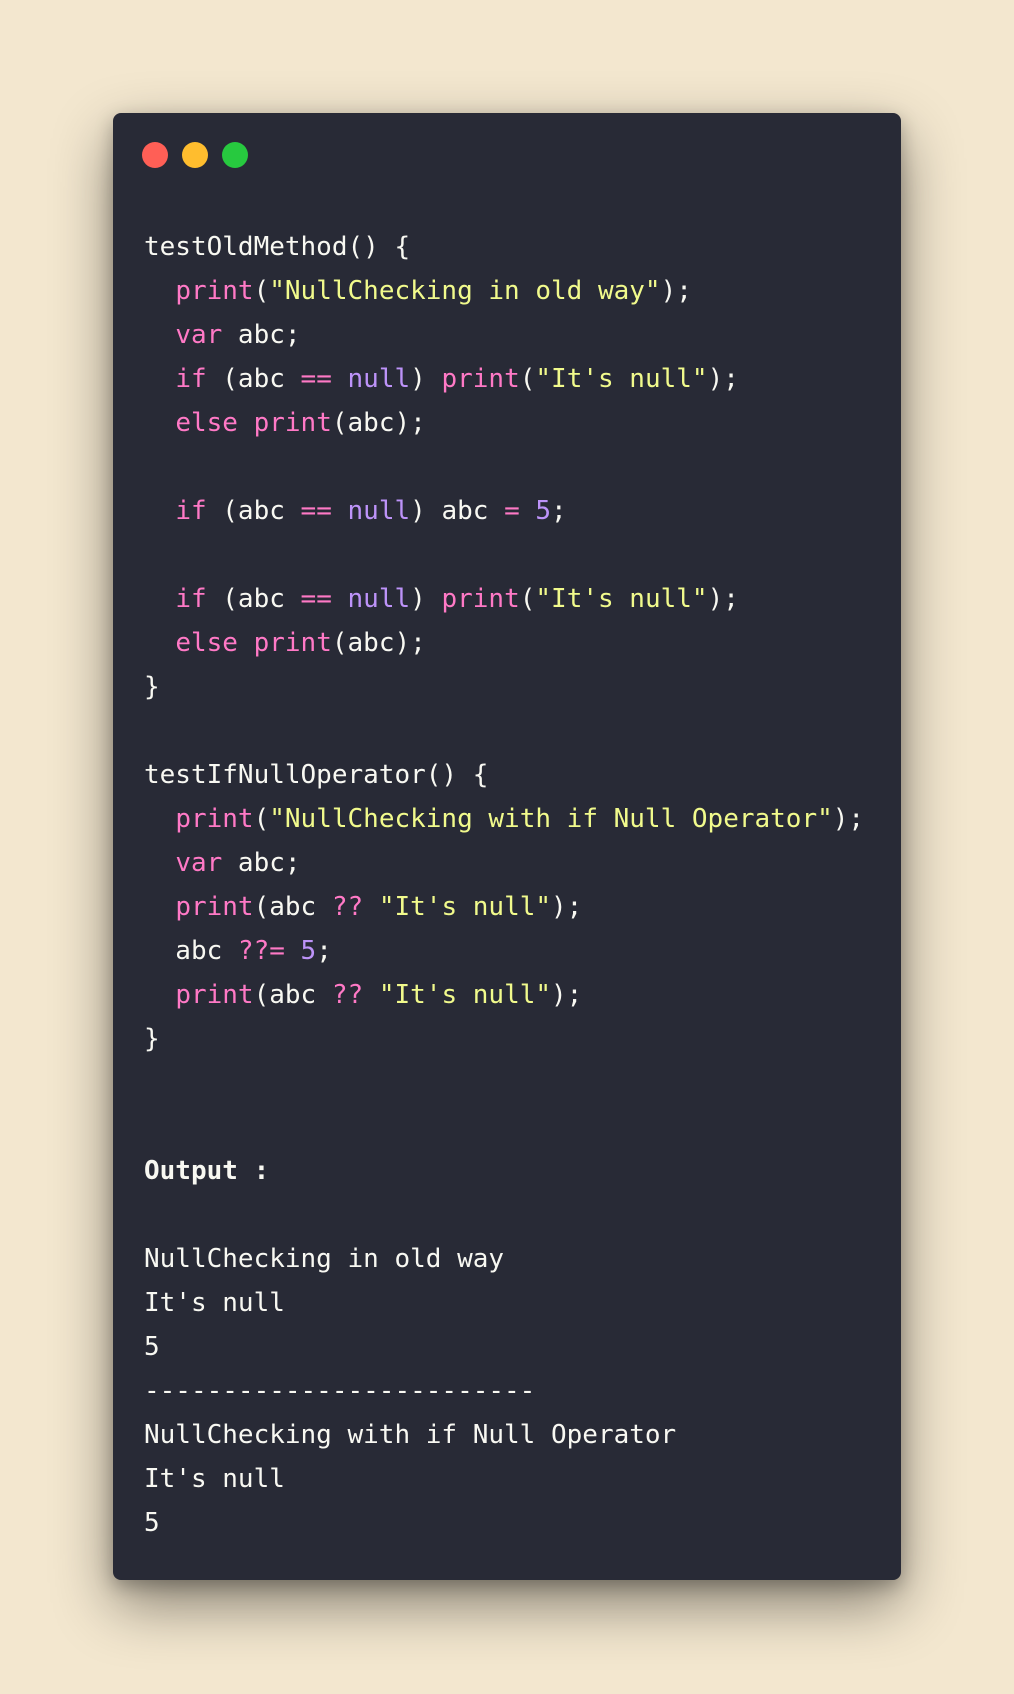 This screenshot has width=1014, height=1694. Describe the element at coordinates (504, 775) in the screenshot. I see `code-line: testIfNullOperator() {` at that location.